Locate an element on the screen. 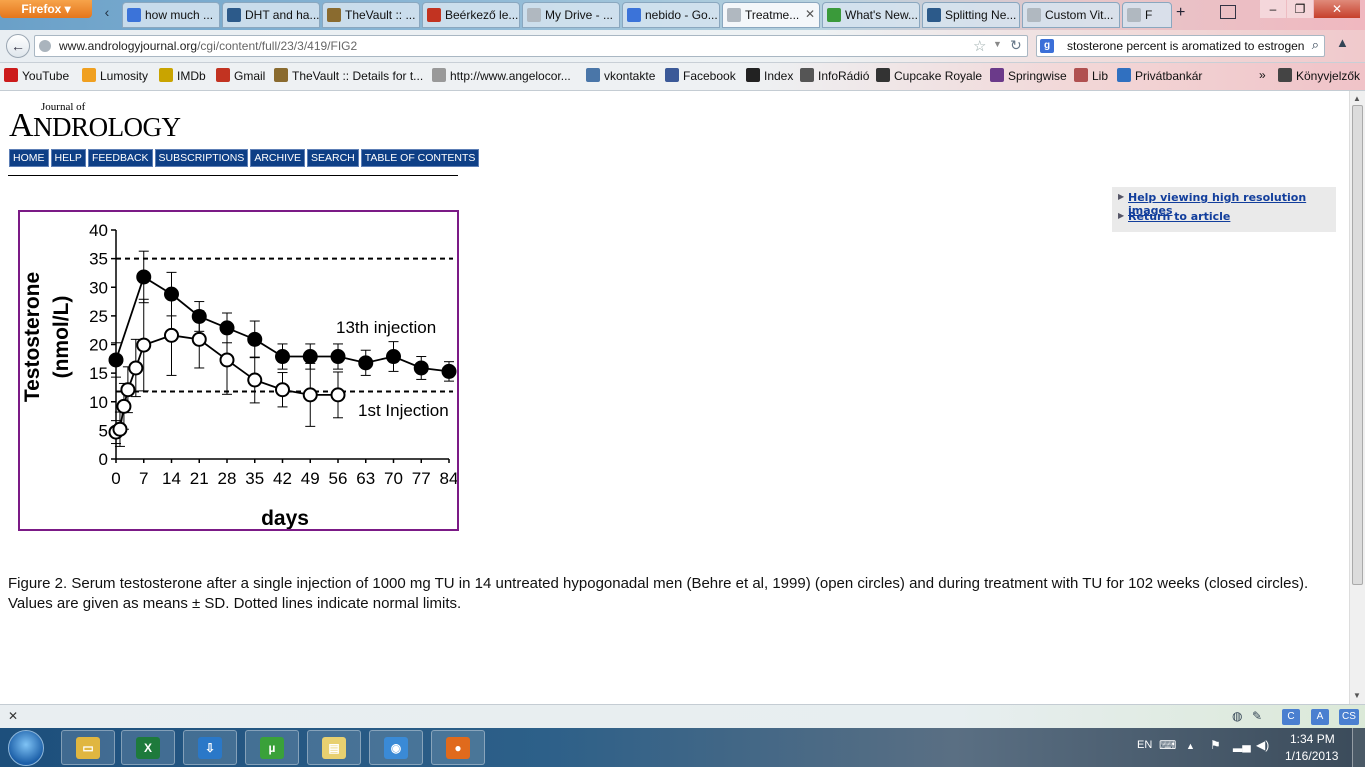 The width and height of the screenshot is (1365, 767). bookmark-item: » is located at coordinates (1262, 75).